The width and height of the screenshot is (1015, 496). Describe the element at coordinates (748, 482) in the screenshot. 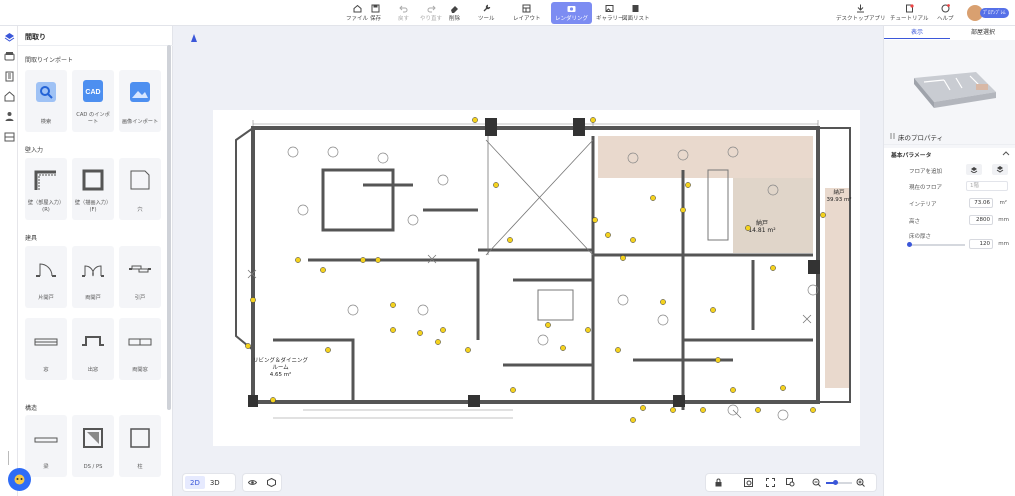

I see `measure-icon` at that location.